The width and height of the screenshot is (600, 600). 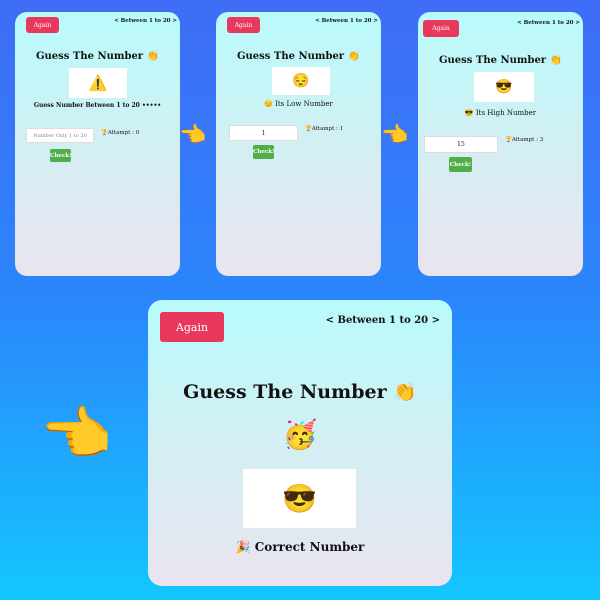 What do you see at coordinates (120, 133) in the screenshot?
I see `attempt-counter: 🏆Attampt : 0` at bounding box center [120, 133].